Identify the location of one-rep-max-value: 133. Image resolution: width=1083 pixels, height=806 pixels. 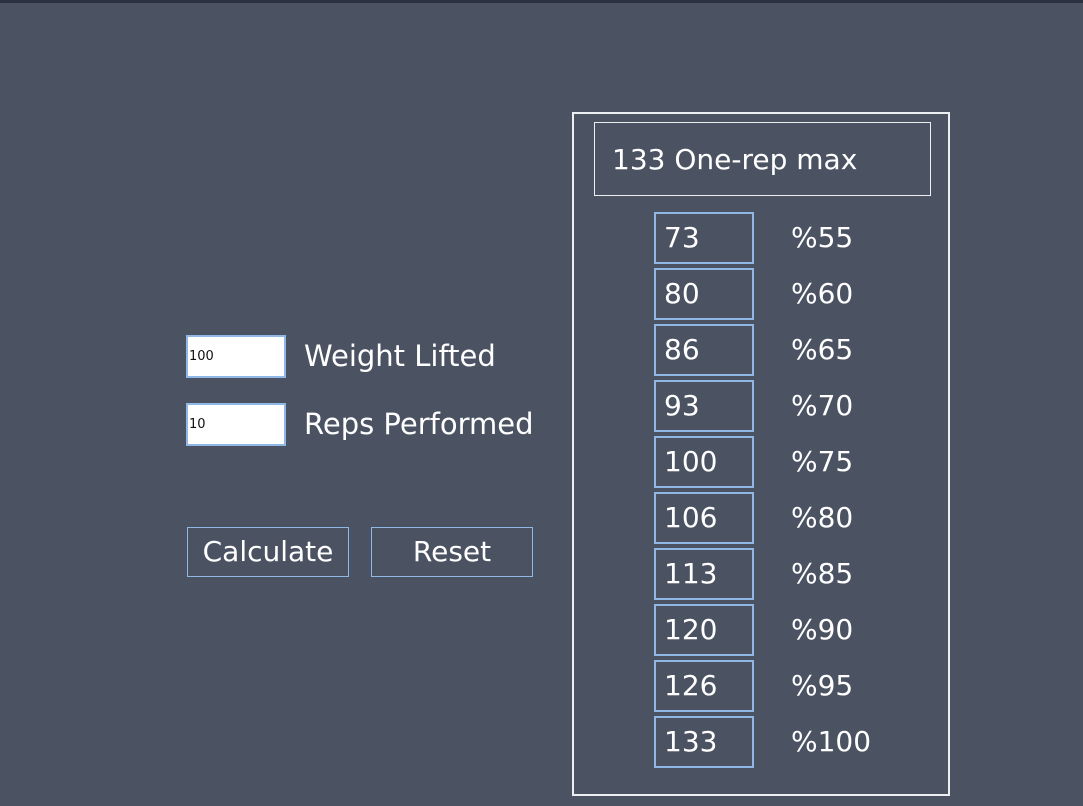
(639, 159).